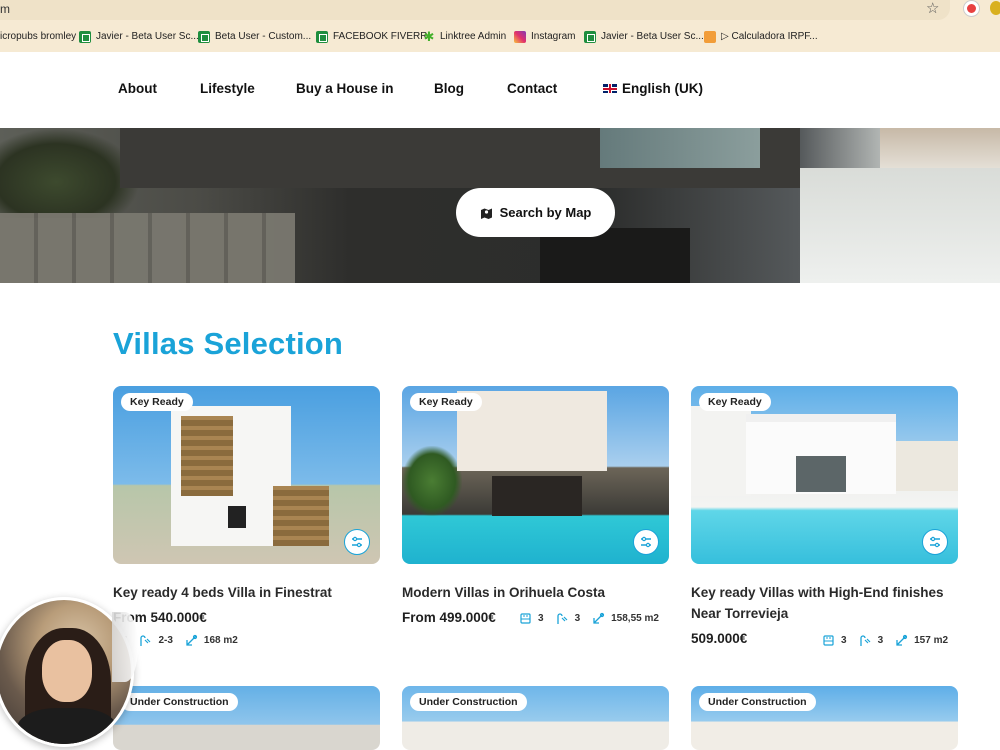 The height and width of the screenshot is (750, 1000). I want to click on instagram-icon, so click(520, 37).